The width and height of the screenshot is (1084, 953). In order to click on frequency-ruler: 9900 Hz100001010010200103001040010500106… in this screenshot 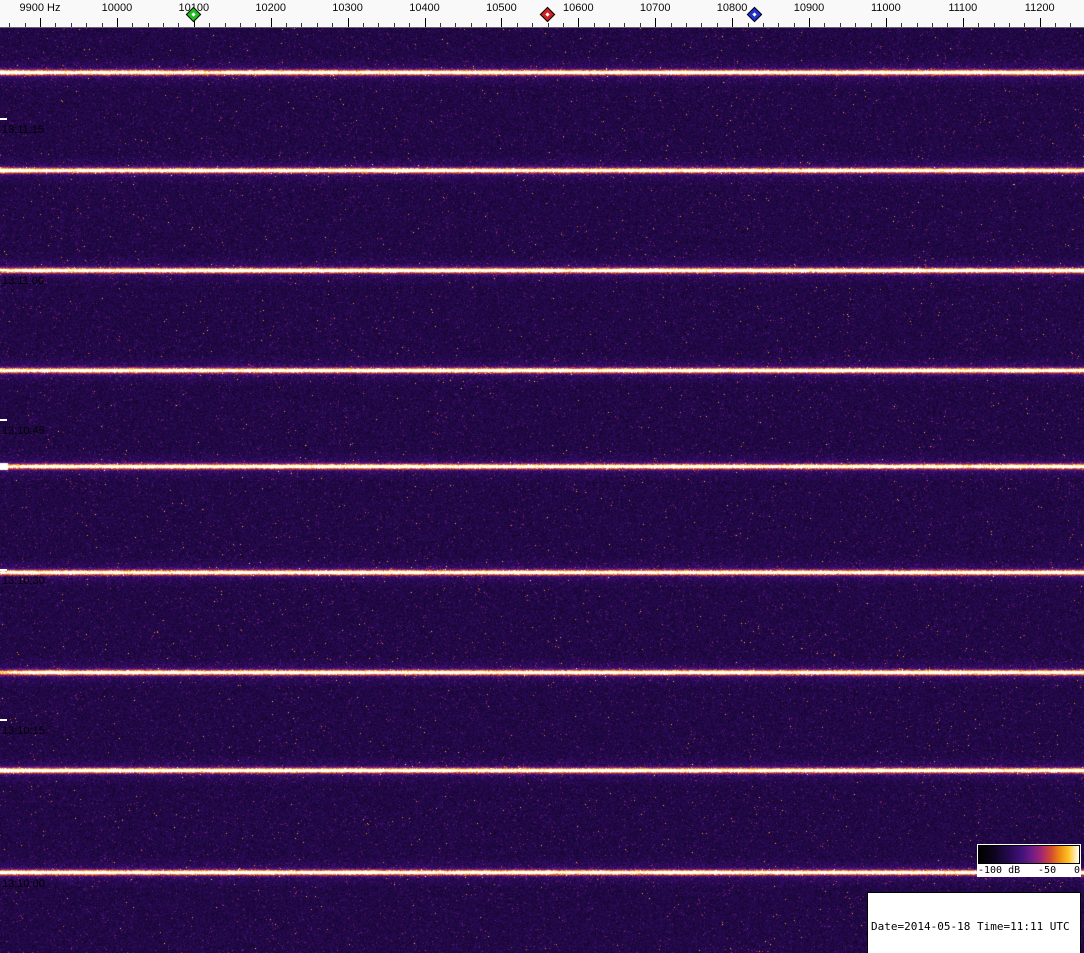, I will do `click(542, 14)`.